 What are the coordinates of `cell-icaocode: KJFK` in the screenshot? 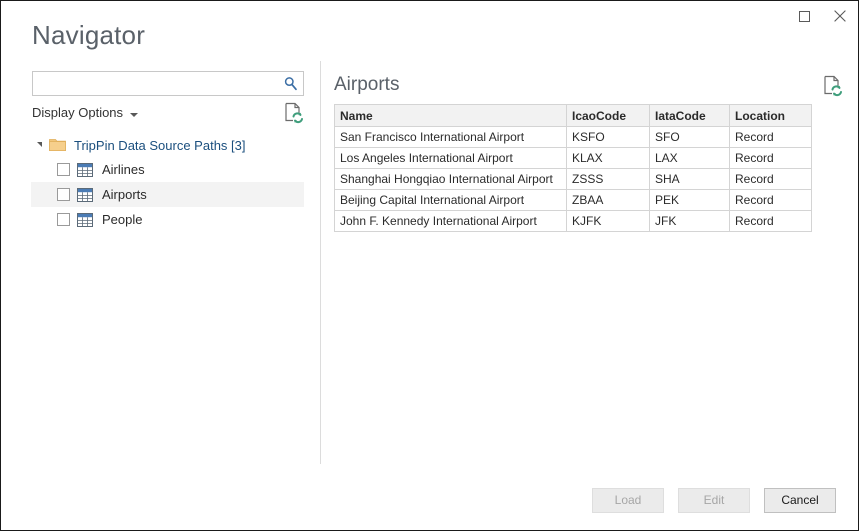 It's located at (608, 221).